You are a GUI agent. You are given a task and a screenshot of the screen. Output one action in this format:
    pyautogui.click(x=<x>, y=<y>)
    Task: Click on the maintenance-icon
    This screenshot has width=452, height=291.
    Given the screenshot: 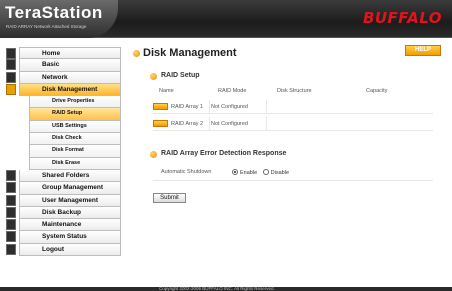 What is the action you would take?
    pyautogui.click(x=11, y=225)
    